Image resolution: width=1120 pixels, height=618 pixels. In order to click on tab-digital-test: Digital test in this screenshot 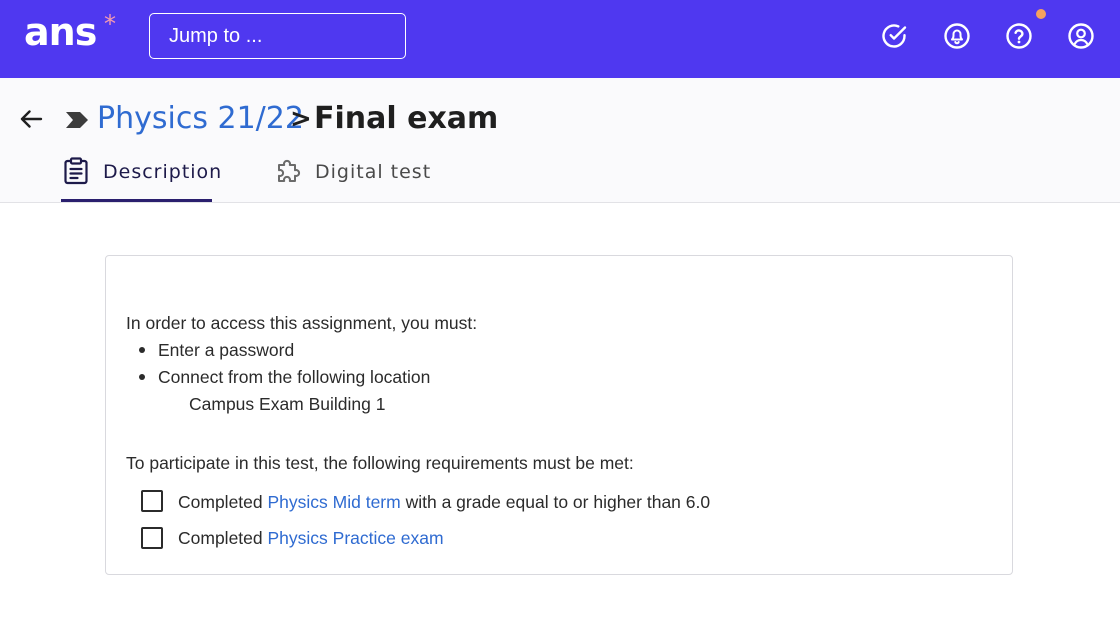, I will do `click(353, 176)`.